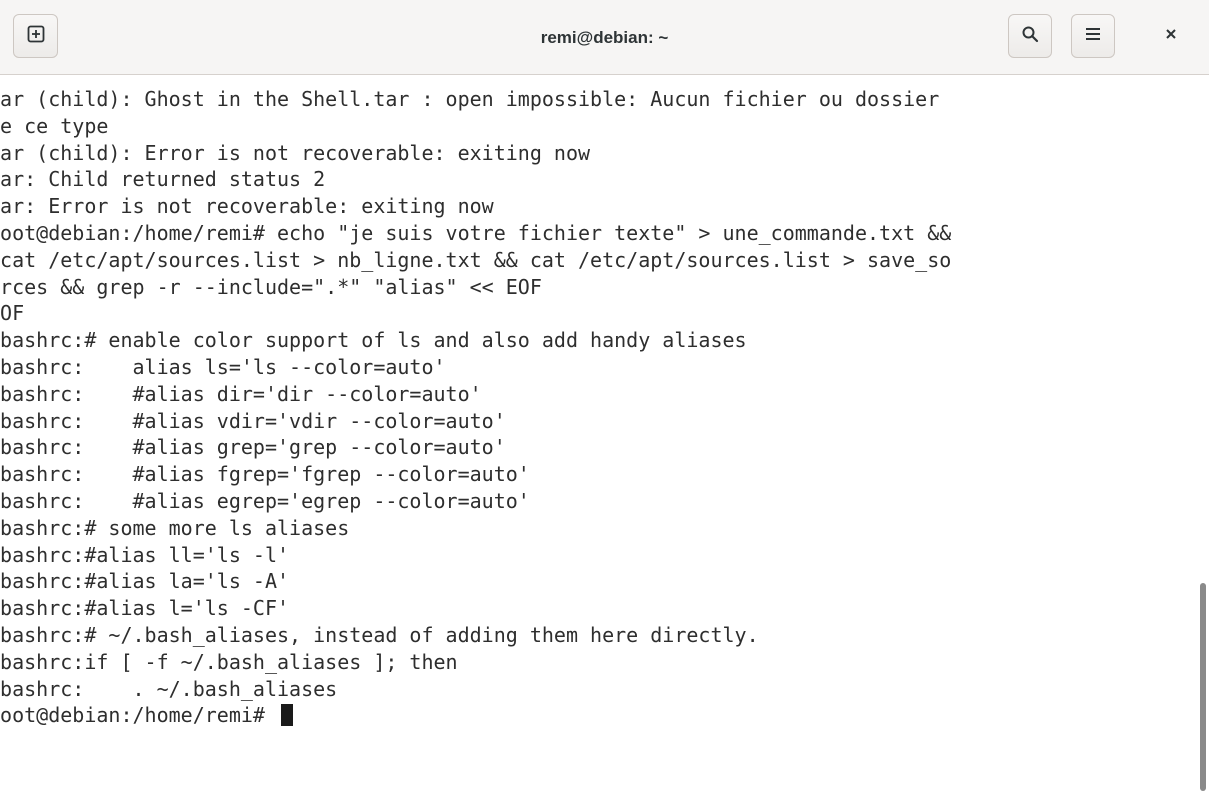 The width and height of the screenshot is (1209, 791). What do you see at coordinates (223, 366) in the screenshot?
I see `terminal-line: .bashrc: alias ls='ls --color=auto'` at bounding box center [223, 366].